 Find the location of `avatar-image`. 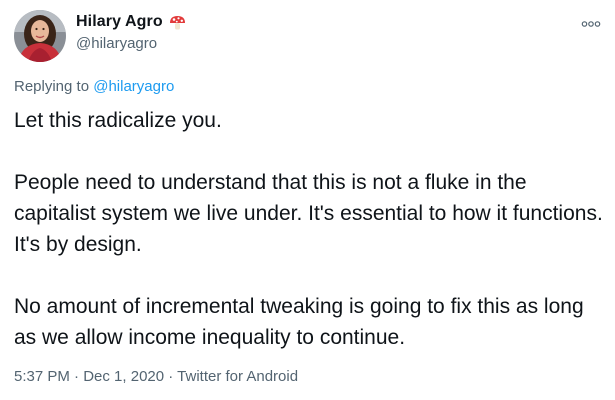

avatar-image is located at coordinates (40, 36).